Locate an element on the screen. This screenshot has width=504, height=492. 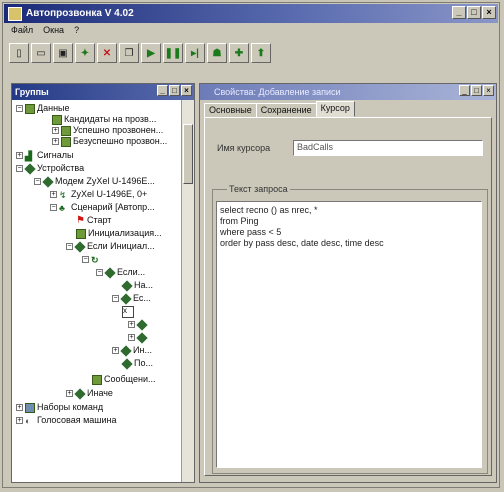
toolbar: ▯ ▭ ▣ ✦ ✕ ❐ ▶ ❚❚ ▸| ☗ ✚ ⬆ is located at coordinates (140, 53).